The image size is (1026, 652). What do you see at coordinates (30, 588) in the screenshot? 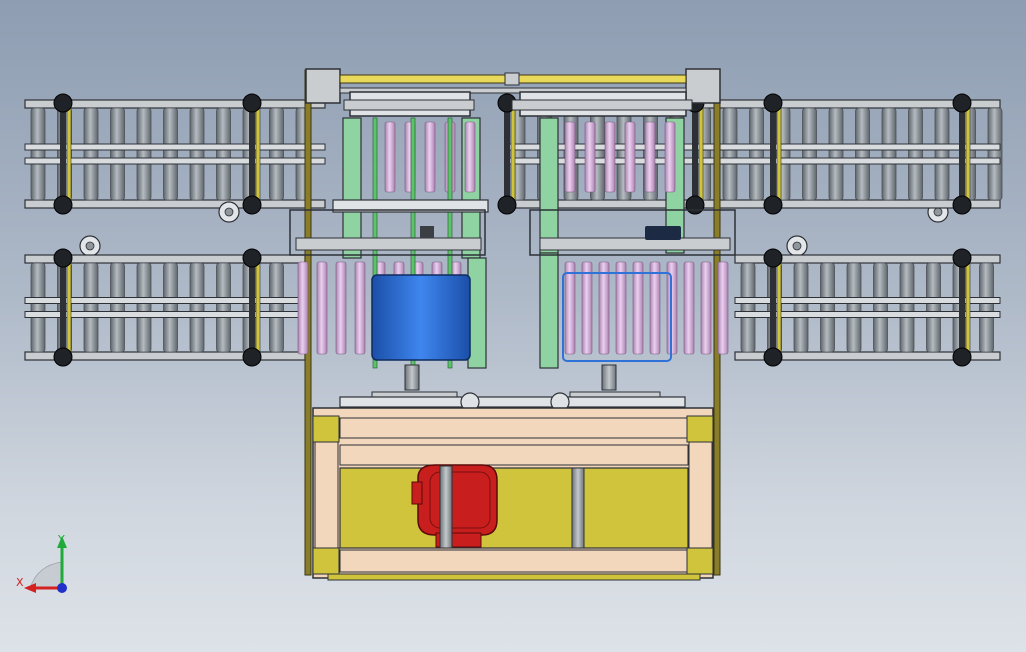
I see `x-axis-arrowhead` at bounding box center [30, 588].